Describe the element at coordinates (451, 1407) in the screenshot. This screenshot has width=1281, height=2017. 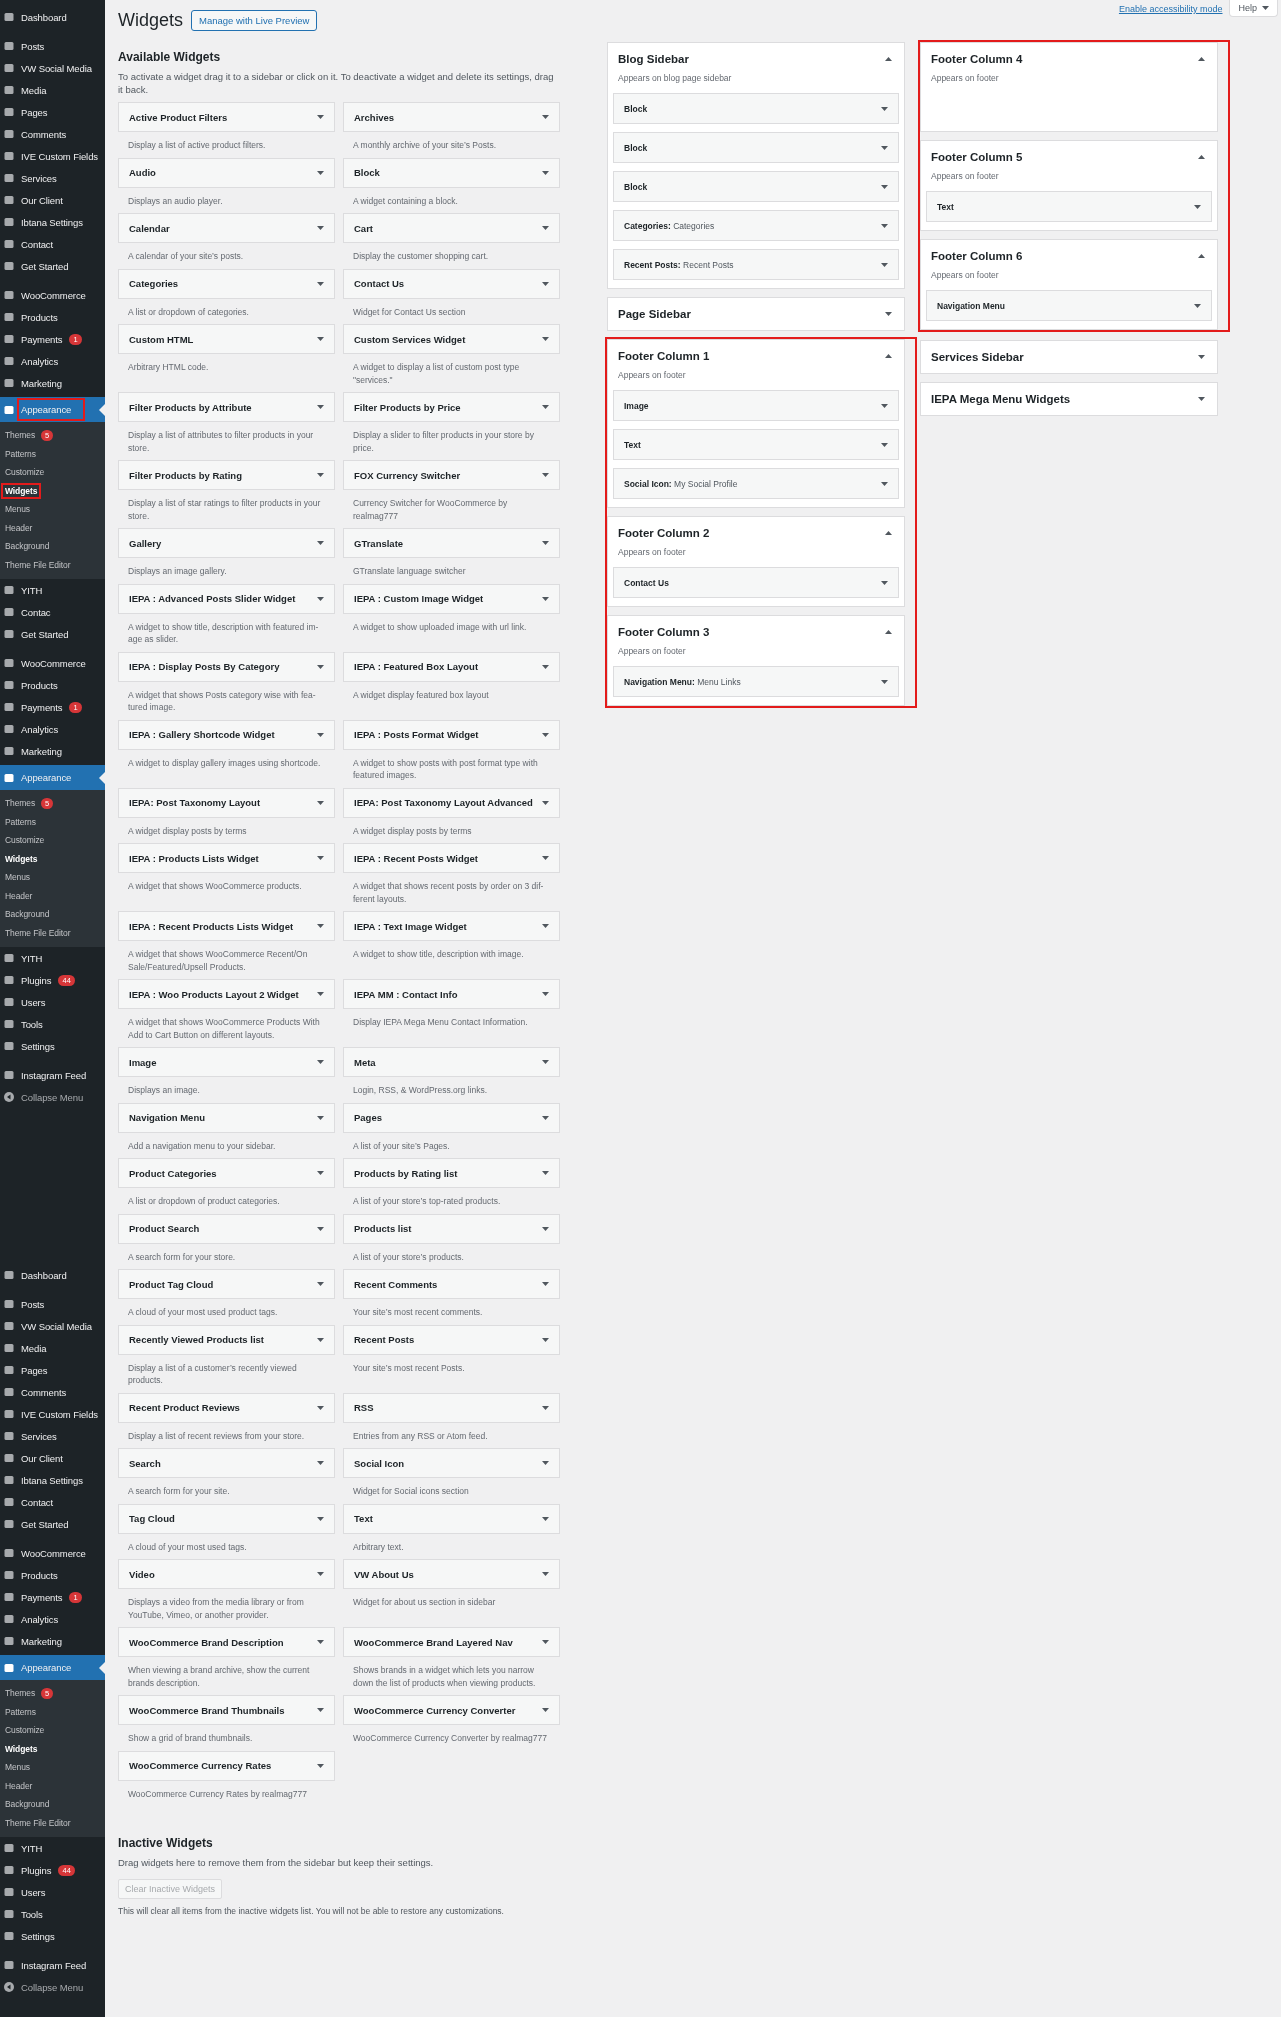
I see `widget-item: RSS` at that location.